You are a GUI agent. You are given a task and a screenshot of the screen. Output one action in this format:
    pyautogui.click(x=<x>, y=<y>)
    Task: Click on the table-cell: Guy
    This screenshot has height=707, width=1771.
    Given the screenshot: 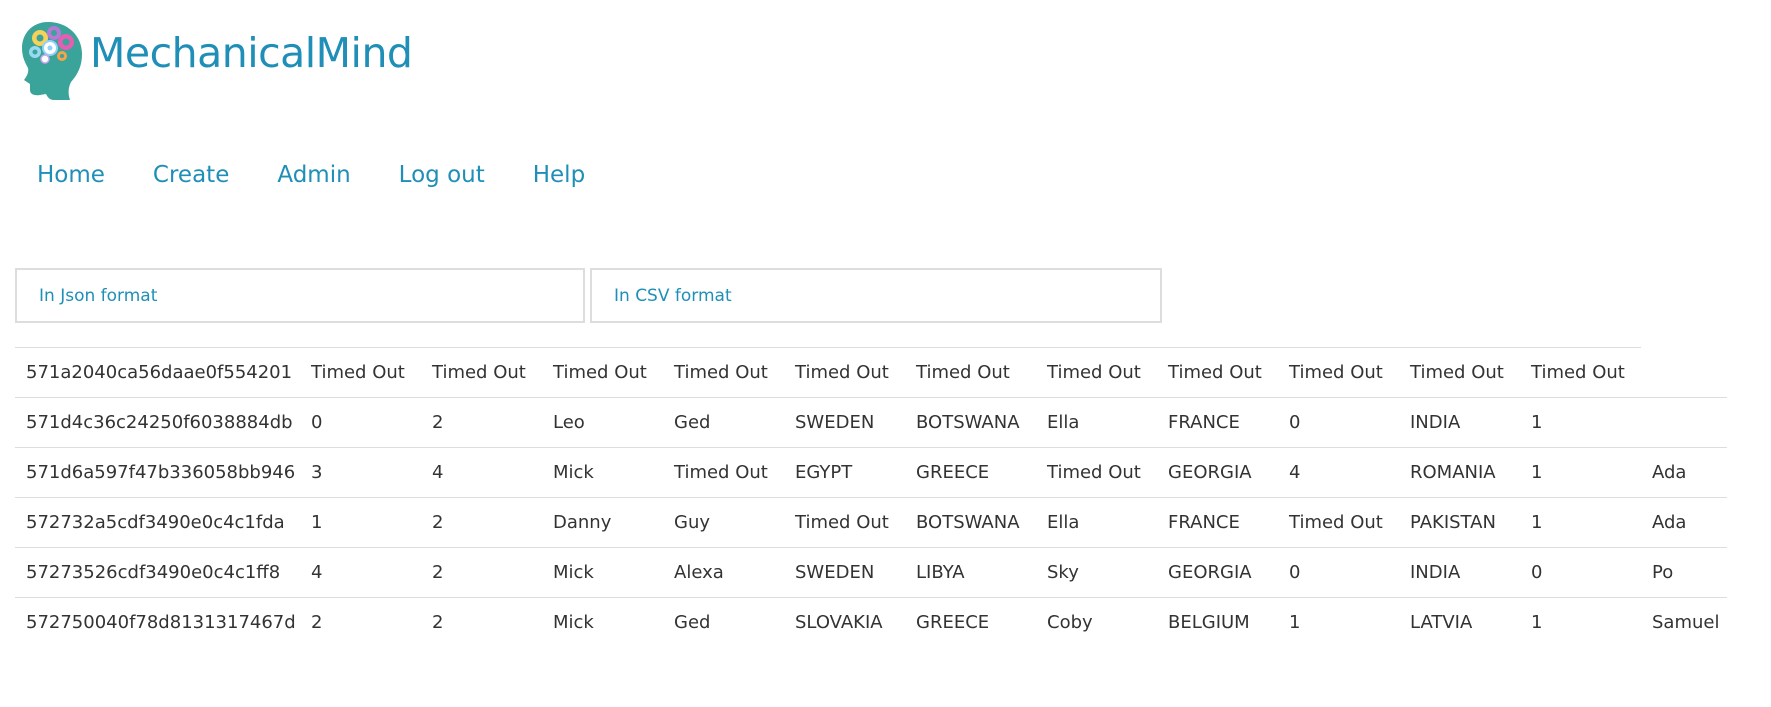 What is the action you would take?
    pyautogui.click(x=723, y=522)
    